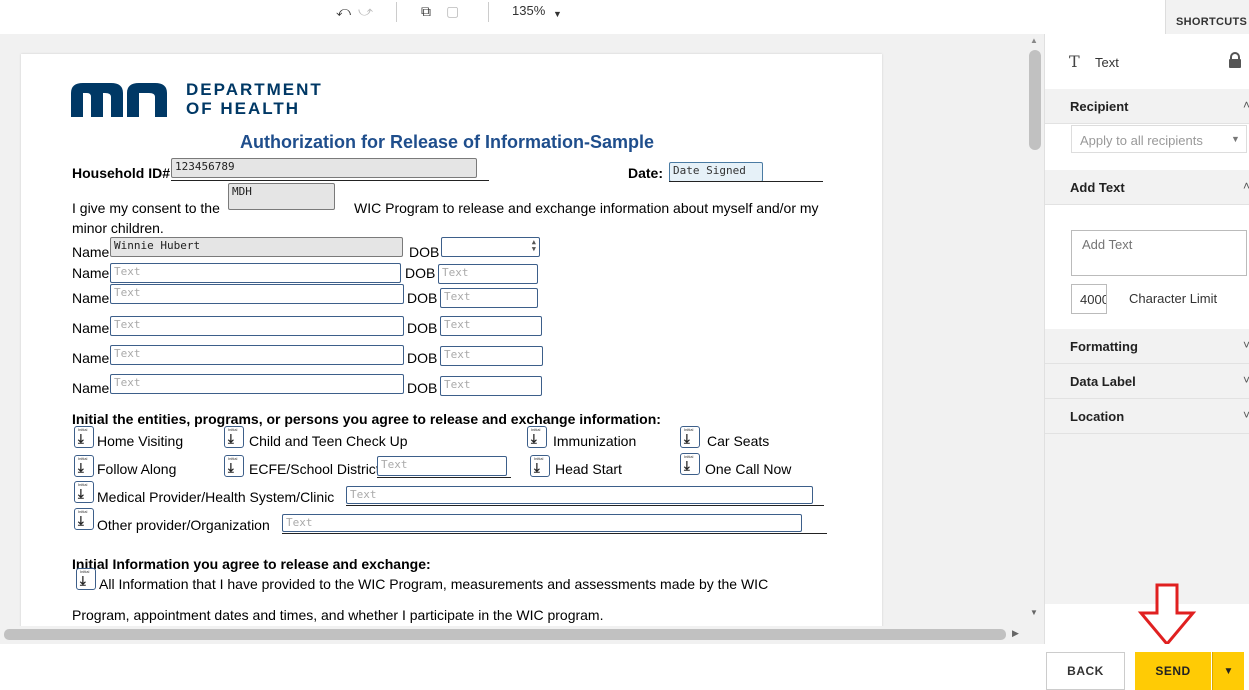 The height and width of the screenshot is (690, 1249). I want to click on dob-field-5: Text, so click(491, 356).